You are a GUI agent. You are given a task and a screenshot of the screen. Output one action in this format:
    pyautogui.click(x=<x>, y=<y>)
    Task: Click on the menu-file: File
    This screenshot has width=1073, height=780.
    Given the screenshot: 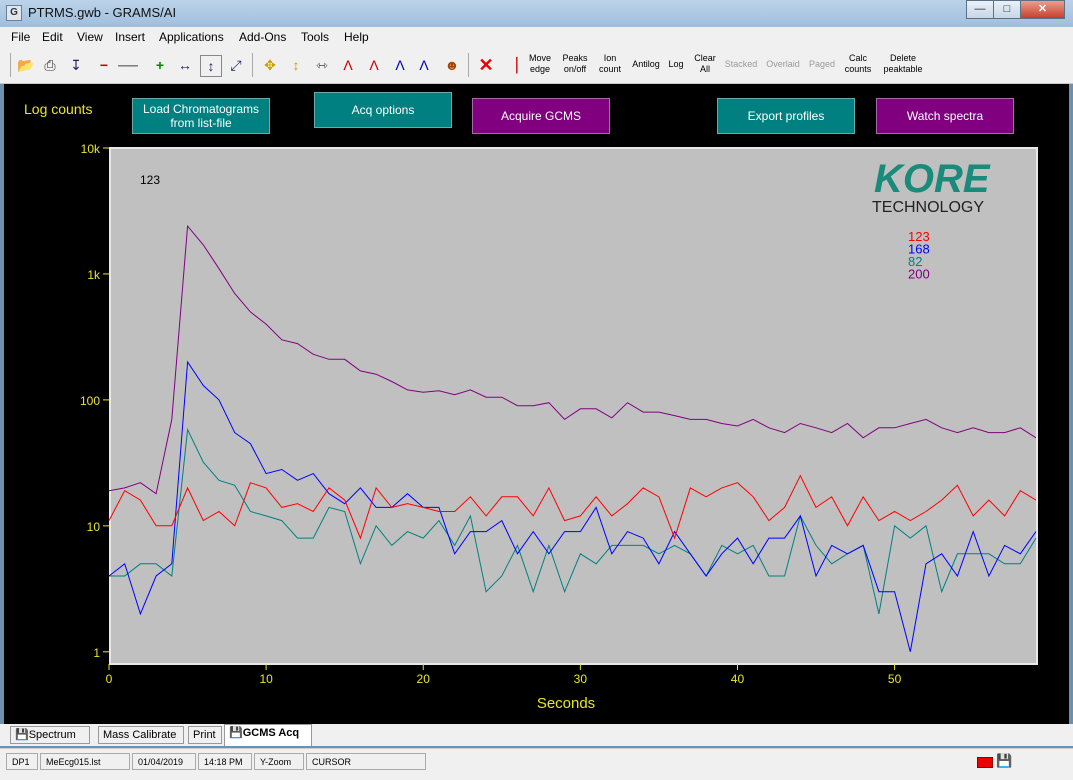 What is the action you would take?
    pyautogui.click(x=20, y=37)
    